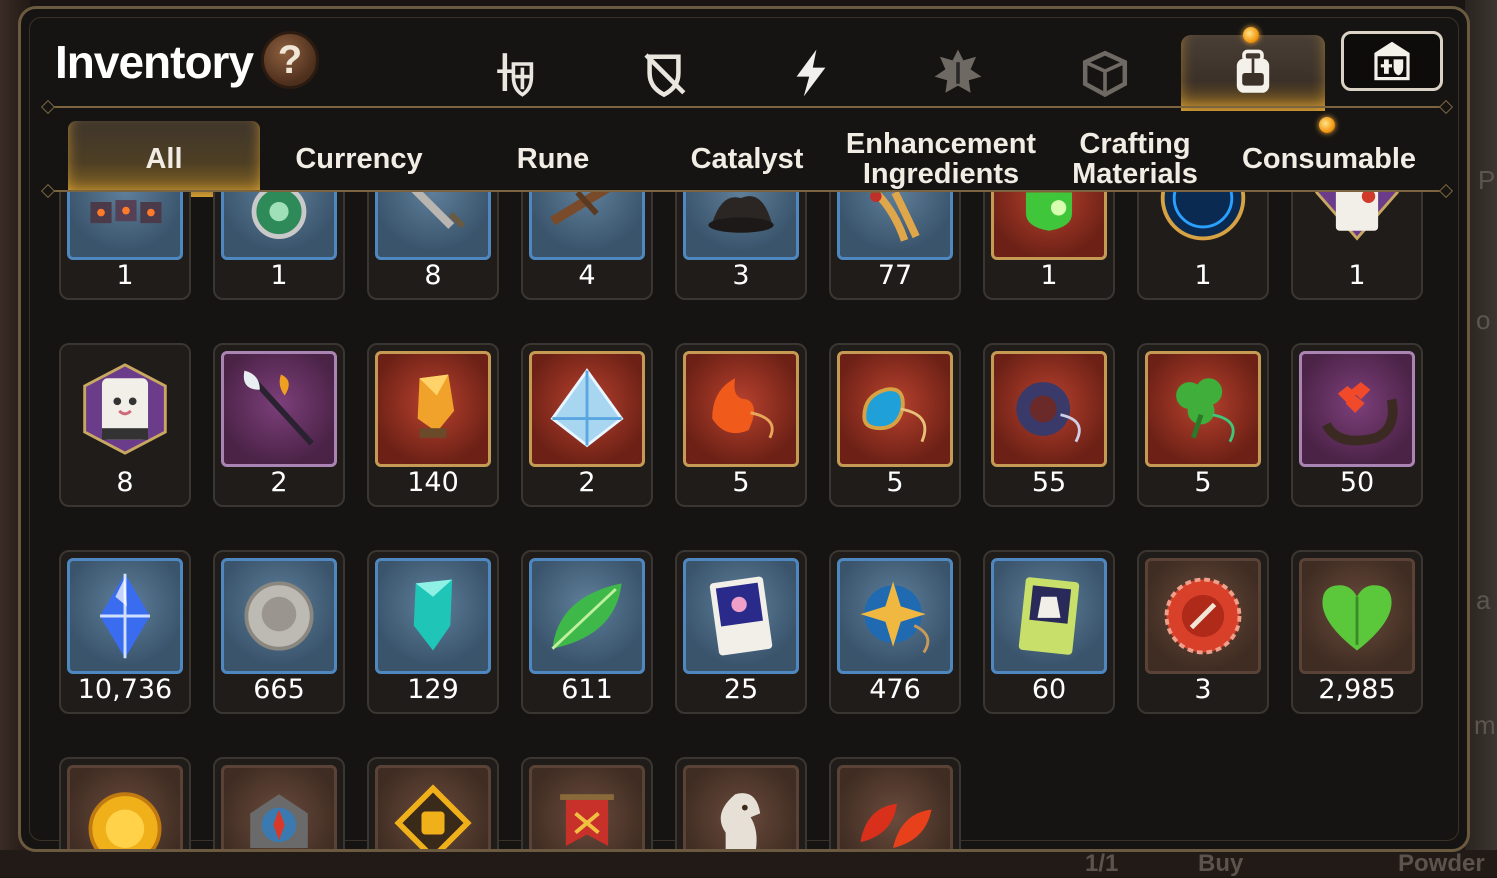  Describe the element at coordinates (664, 73) in the screenshot. I see `tab-defense` at that location.